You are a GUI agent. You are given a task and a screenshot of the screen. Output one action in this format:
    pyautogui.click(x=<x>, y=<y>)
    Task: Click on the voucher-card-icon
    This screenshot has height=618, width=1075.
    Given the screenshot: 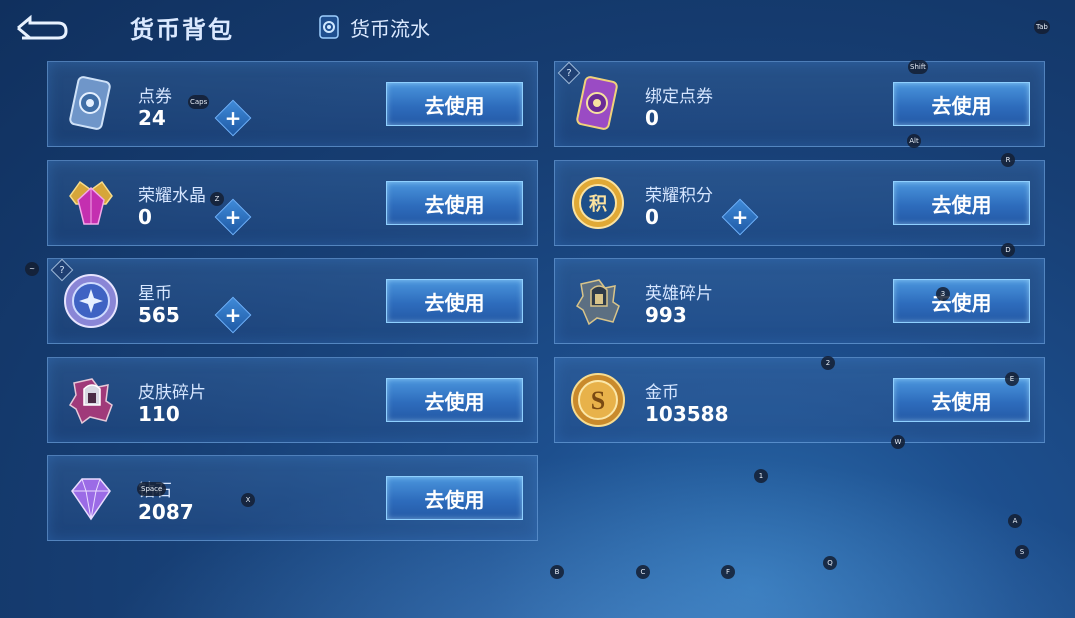 What is the action you would take?
    pyautogui.click(x=90, y=103)
    